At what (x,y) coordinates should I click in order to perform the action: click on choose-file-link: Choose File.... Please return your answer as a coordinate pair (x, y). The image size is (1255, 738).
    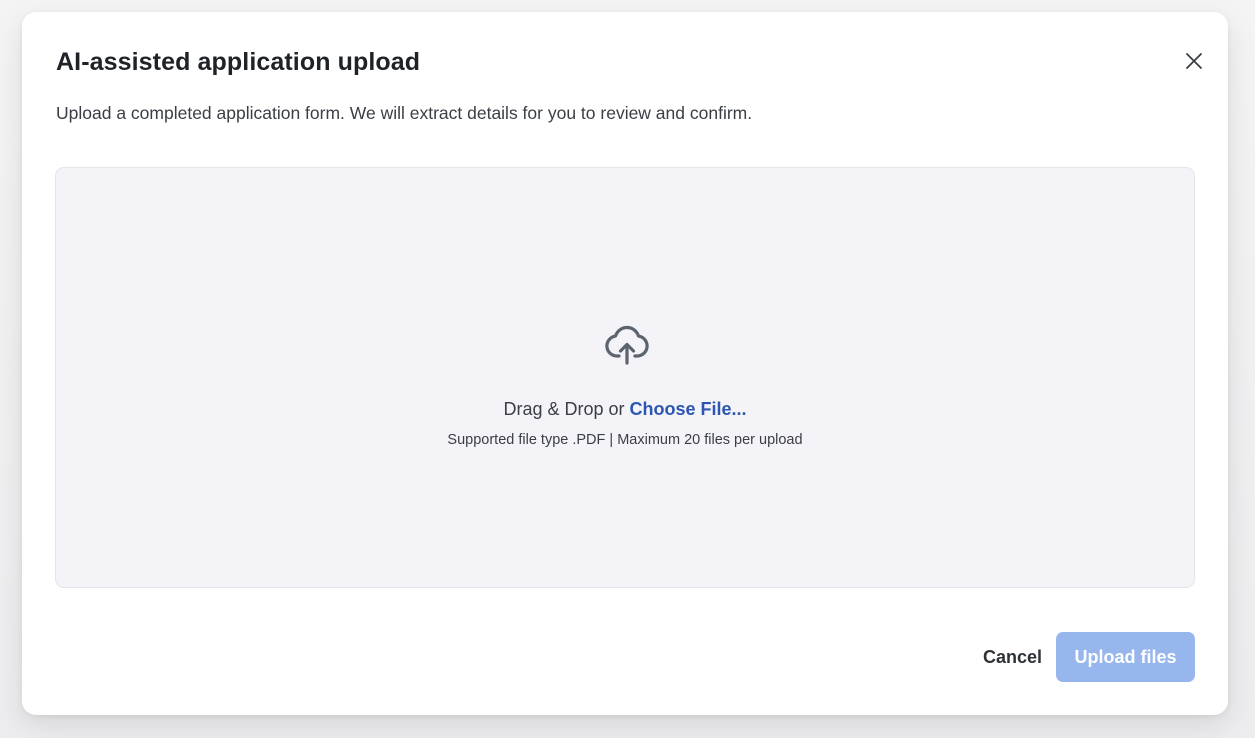
    Looking at the image, I should click on (688, 409).